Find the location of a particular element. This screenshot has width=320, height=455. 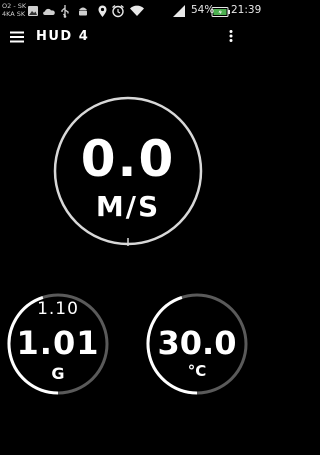

cloud-icon is located at coordinates (49, 11).